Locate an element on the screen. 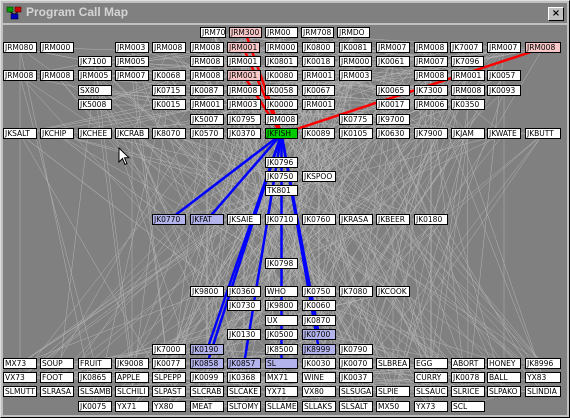 Image resolution: width=570 pixels, height=418 pixels. program-node: JK0057 is located at coordinates (504, 75).